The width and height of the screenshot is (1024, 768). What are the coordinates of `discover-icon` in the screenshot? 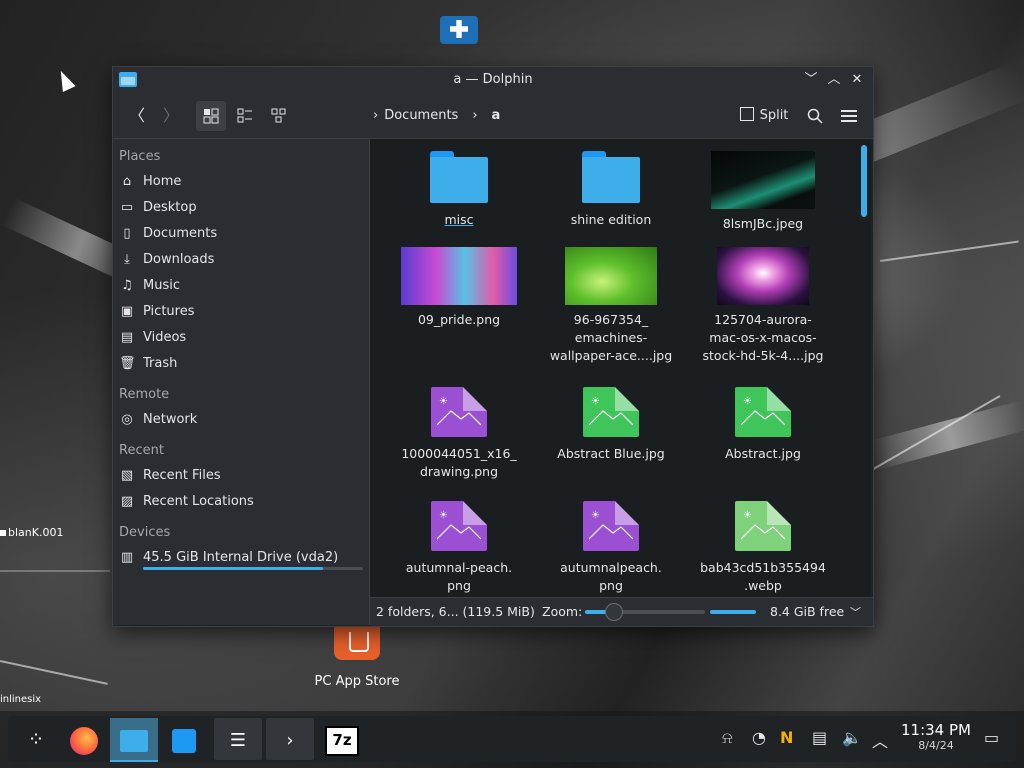 It's located at (184, 740).